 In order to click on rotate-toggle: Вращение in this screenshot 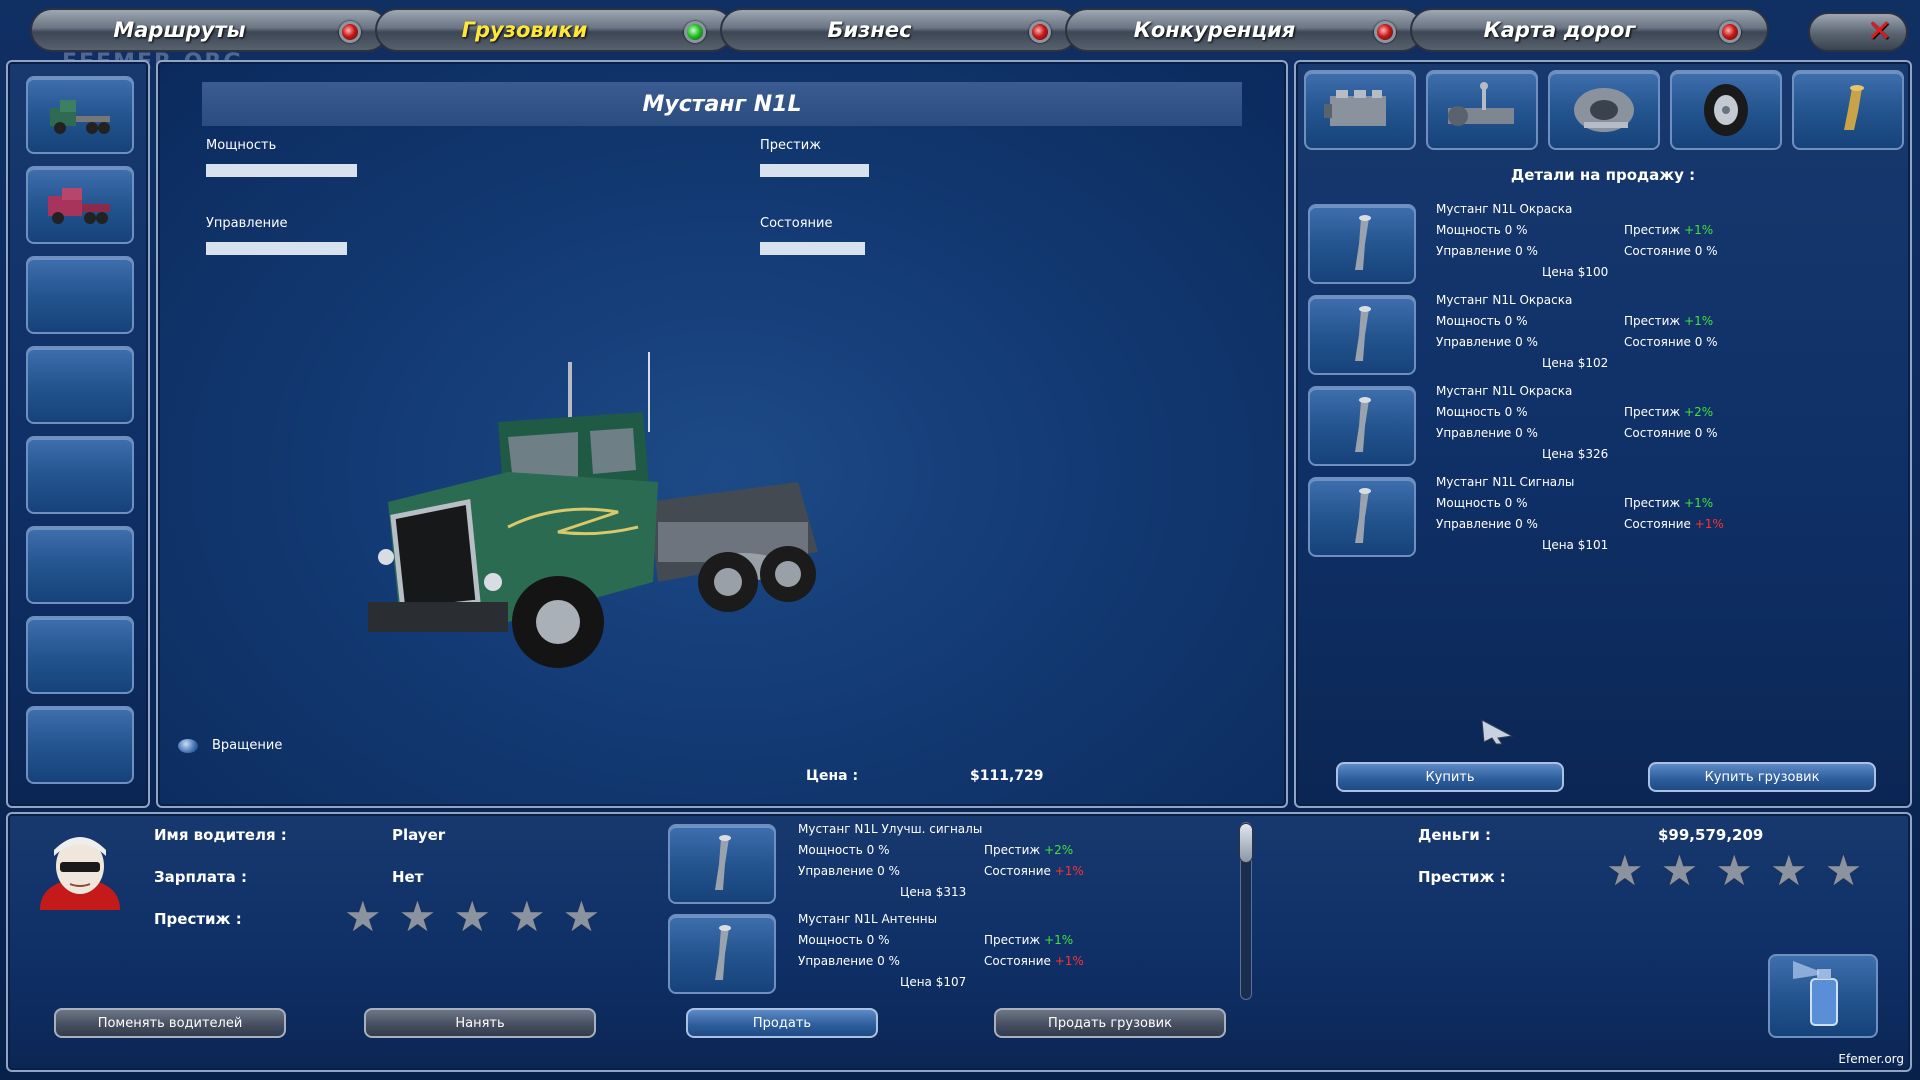, I will do `click(230, 745)`.